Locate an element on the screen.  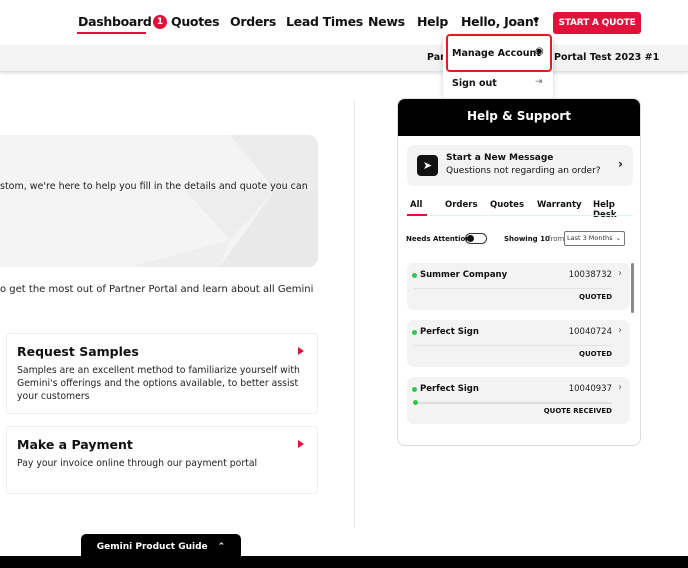
tab-quotes: Quotes is located at coordinates (507, 205).